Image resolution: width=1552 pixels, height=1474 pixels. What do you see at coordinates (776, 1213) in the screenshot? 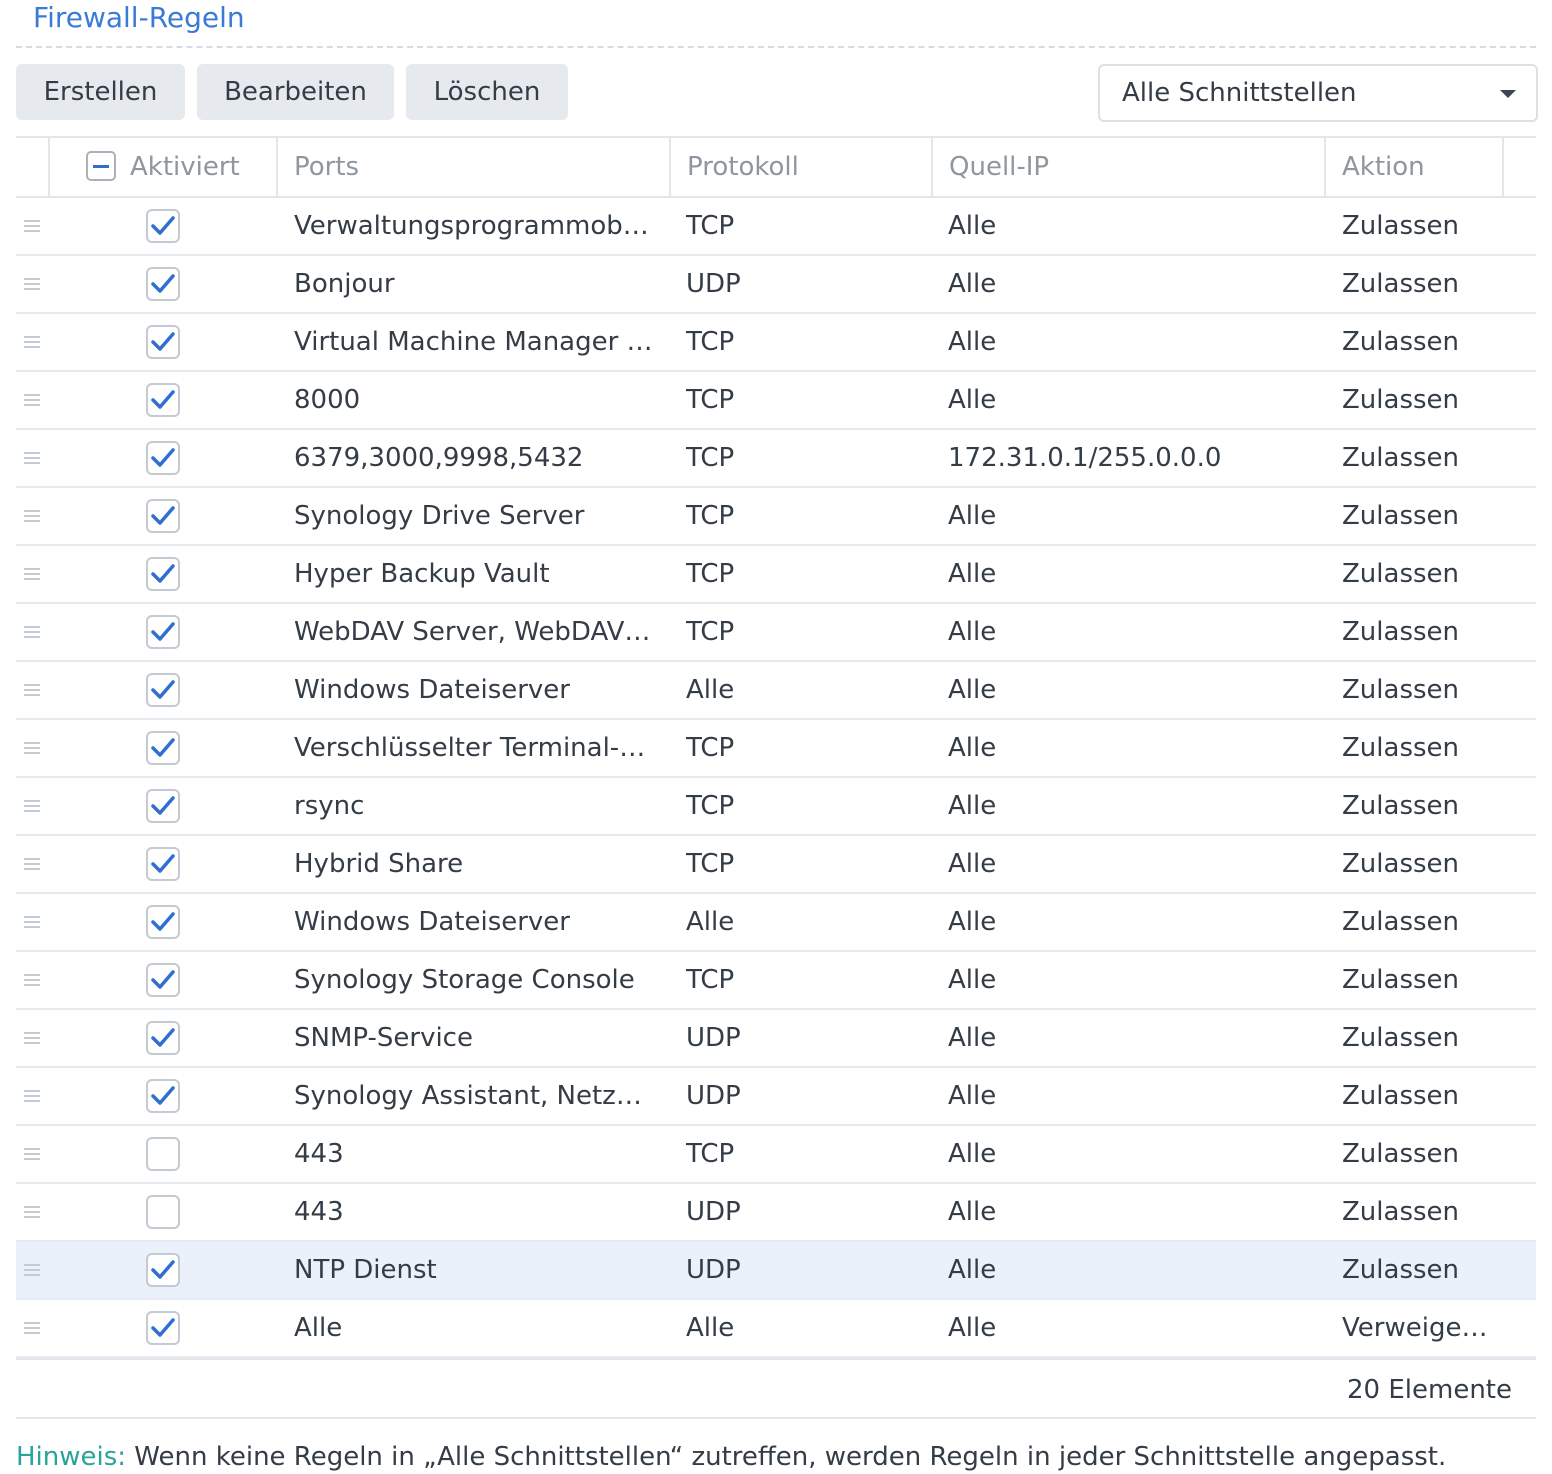
I see `table-row: 443 UDP Alle Zulassen` at bounding box center [776, 1213].